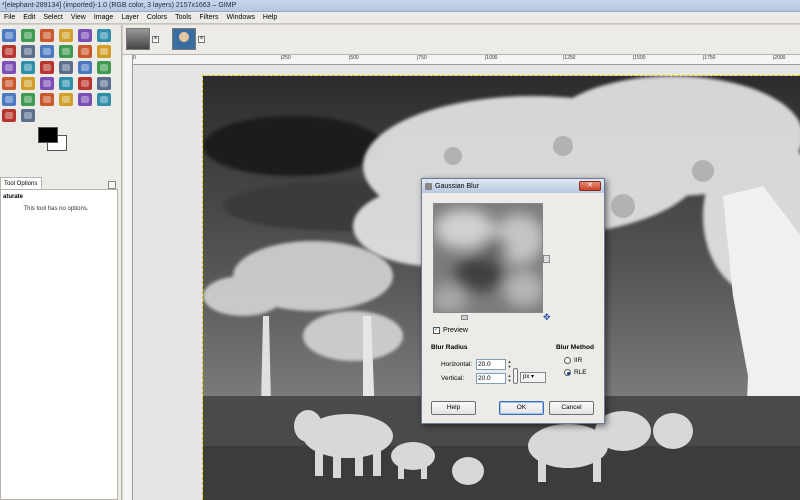  What do you see at coordinates (130, 17) in the screenshot?
I see `menu-layer: Layer` at bounding box center [130, 17].